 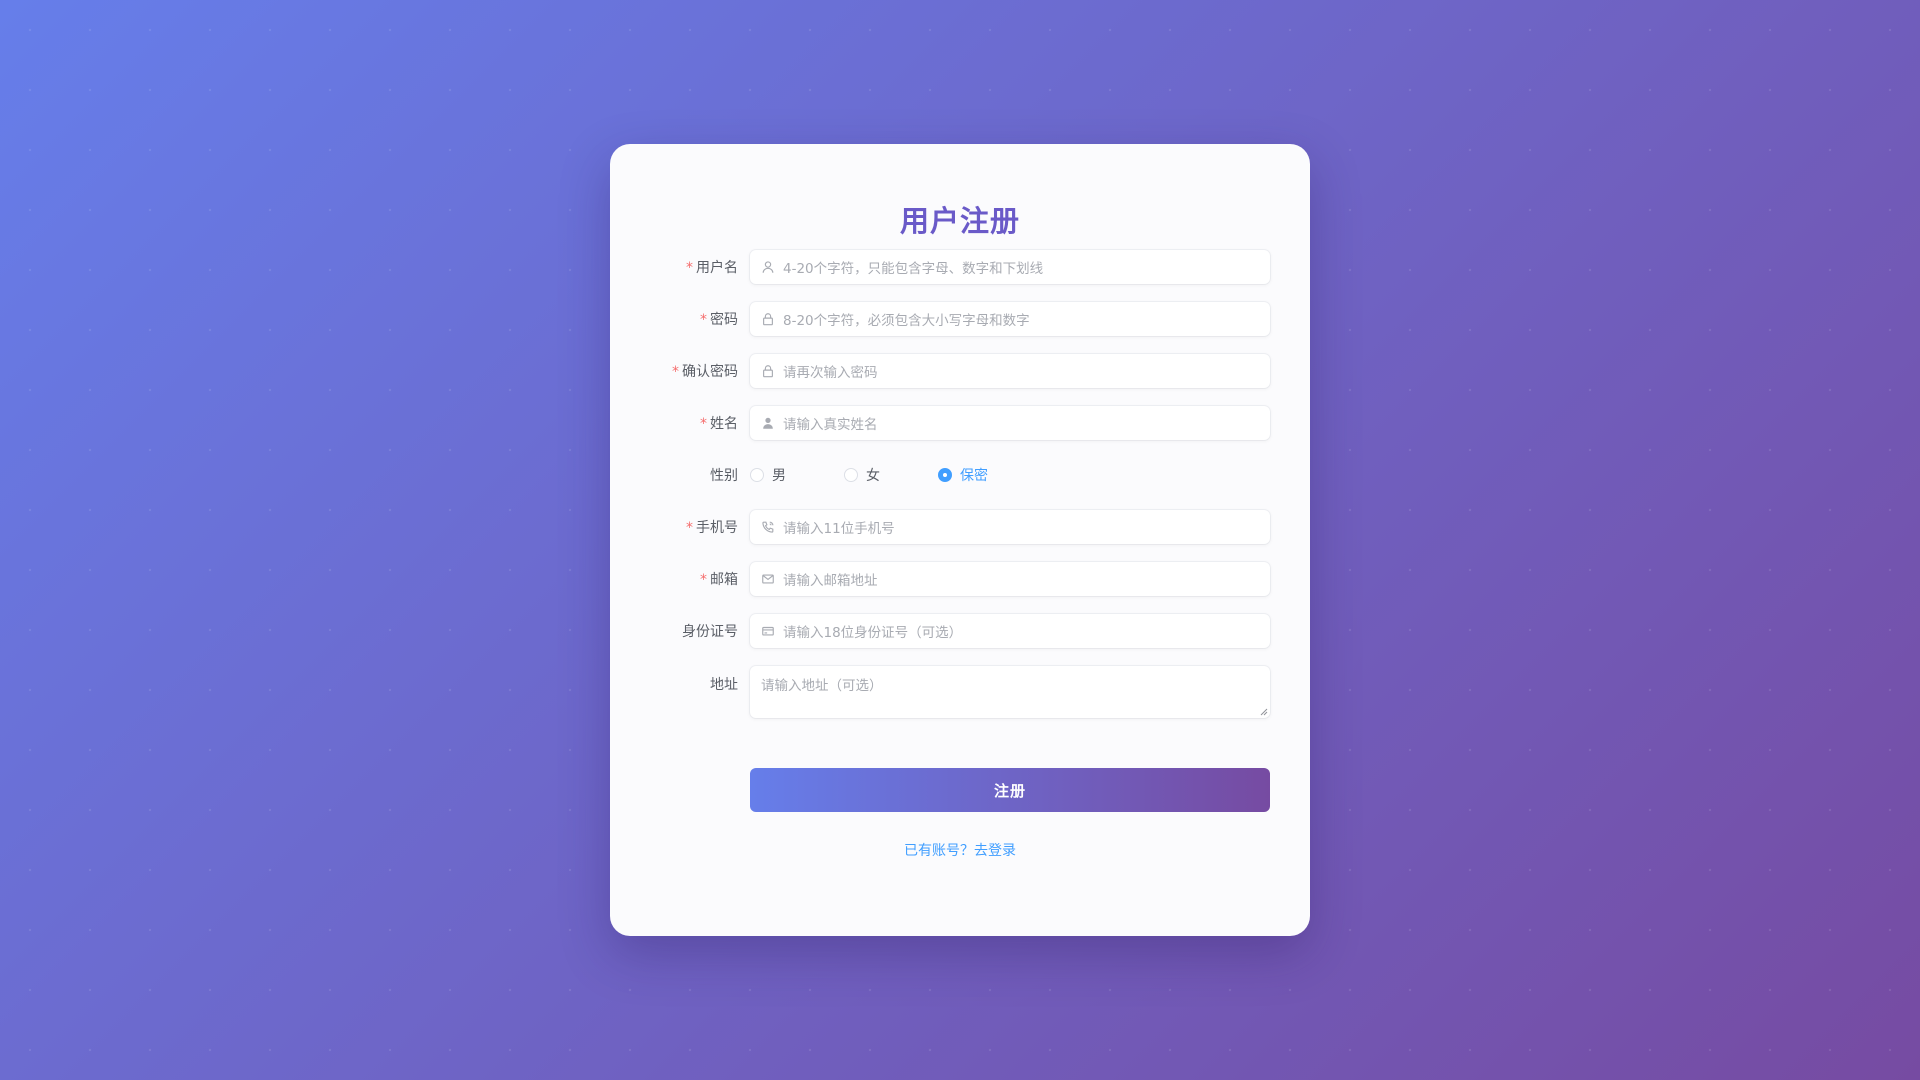 What do you see at coordinates (717, 268) in the screenshot?
I see `username-label-text: 用户名` at bounding box center [717, 268].